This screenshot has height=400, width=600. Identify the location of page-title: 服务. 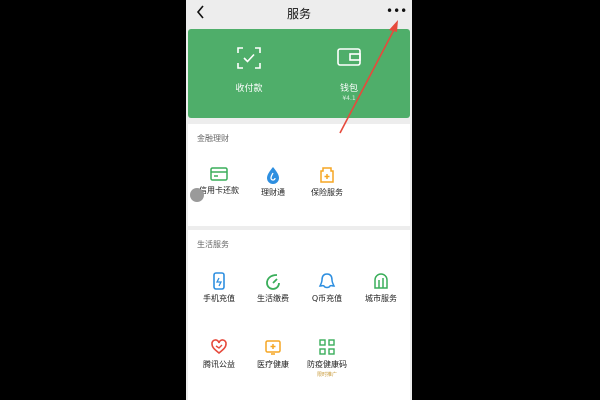
(298, 14).